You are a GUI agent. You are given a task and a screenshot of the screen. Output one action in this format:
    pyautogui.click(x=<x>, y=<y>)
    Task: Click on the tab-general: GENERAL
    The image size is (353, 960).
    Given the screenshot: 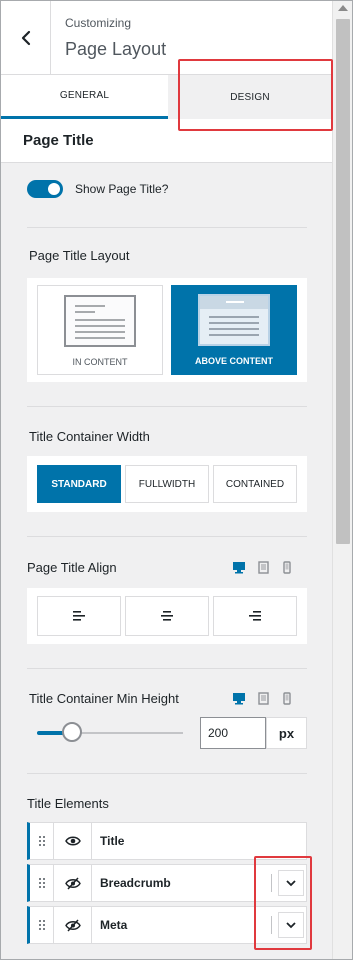 What is the action you would take?
    pyautogui.click(x=84, y=97)
    